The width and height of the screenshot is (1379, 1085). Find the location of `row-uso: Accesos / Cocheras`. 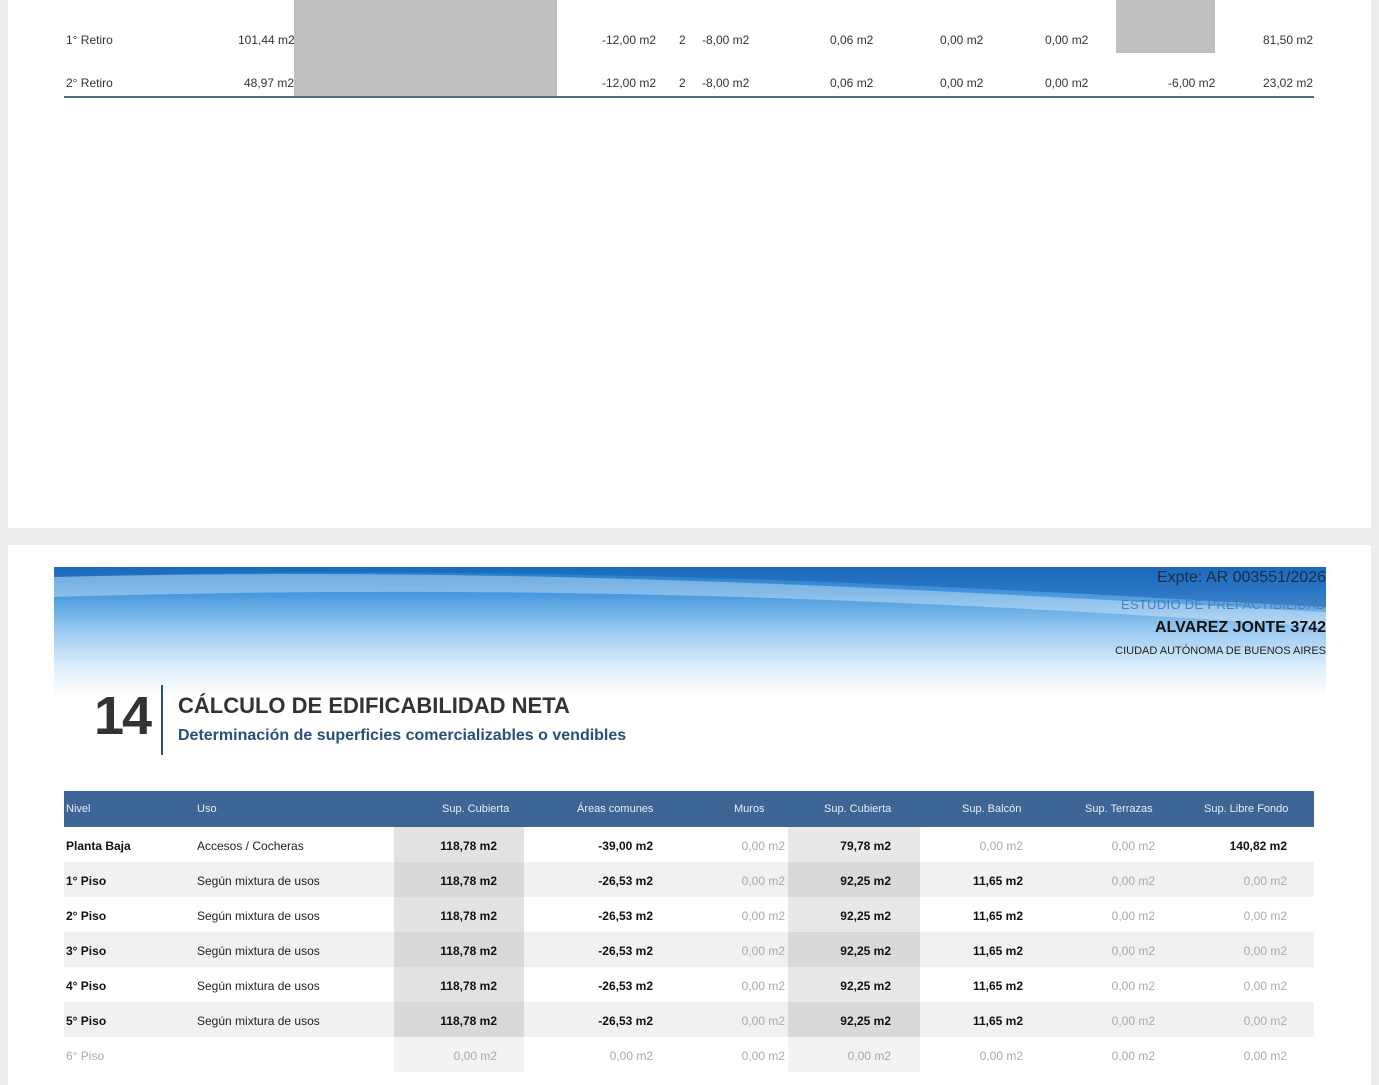

row-uso: Accesos / Cocheras is located at coordinates (250, 846).